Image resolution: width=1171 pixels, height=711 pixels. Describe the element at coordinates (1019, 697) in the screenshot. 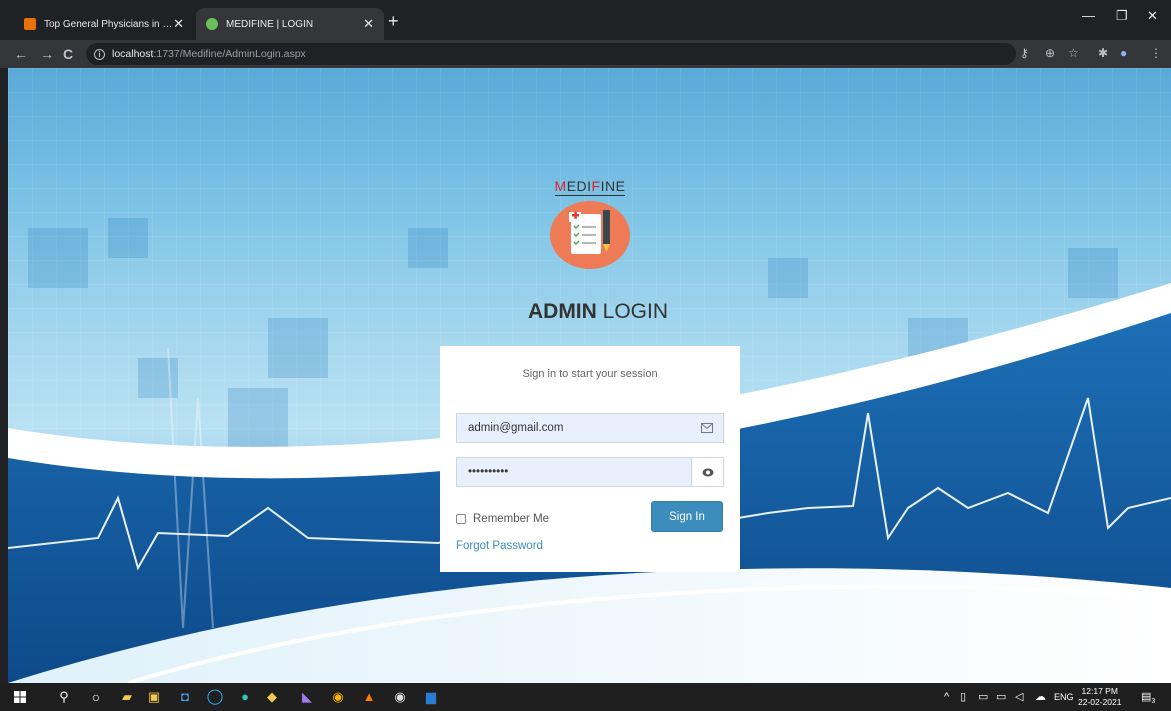

I see `volume-icon: ◁` at that location.